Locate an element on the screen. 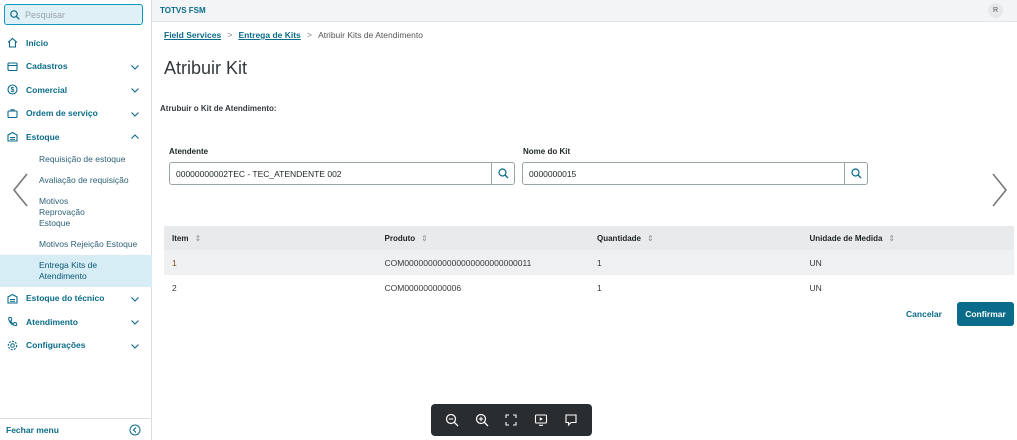 This screenshot has width=1017, height=440. phone-icon is located at coordinates (12, 322).